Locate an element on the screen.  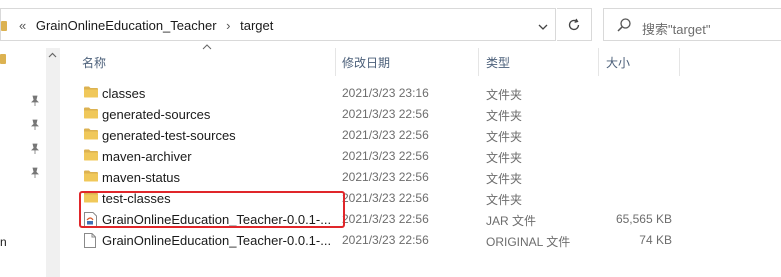
column-header-size: 大小 is located at coordinates (618, 62).